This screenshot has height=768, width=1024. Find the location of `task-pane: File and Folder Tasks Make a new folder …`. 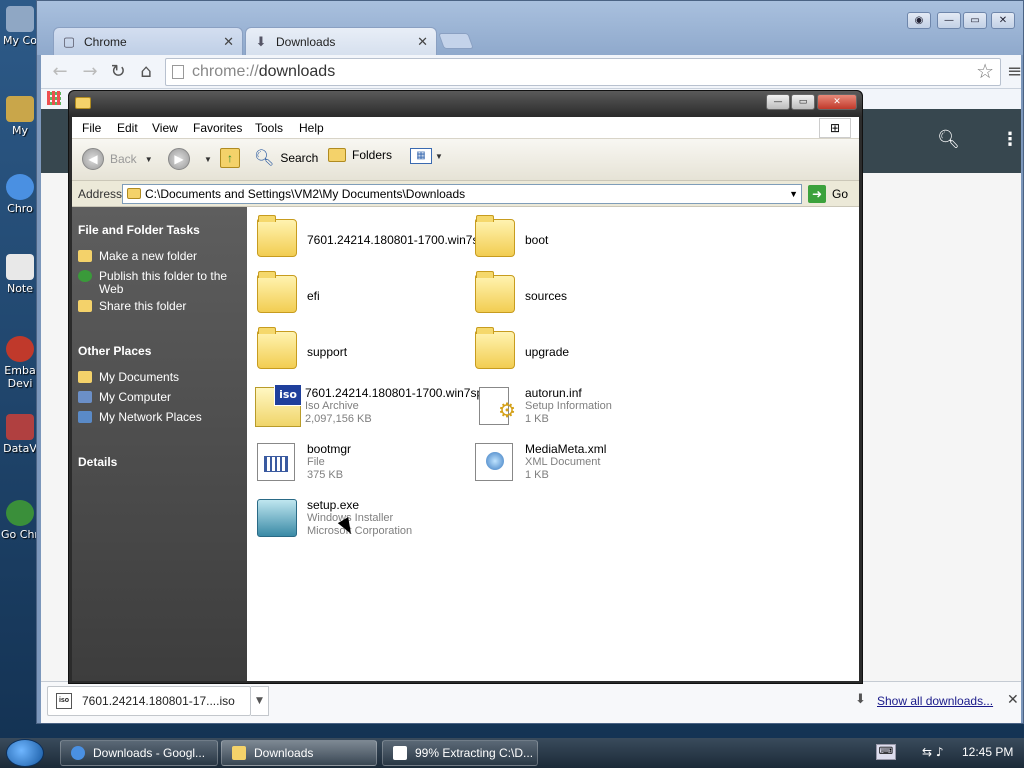

task-pane: File and Folder Tasks Make a new folder … is located at coordinates (159, 444).